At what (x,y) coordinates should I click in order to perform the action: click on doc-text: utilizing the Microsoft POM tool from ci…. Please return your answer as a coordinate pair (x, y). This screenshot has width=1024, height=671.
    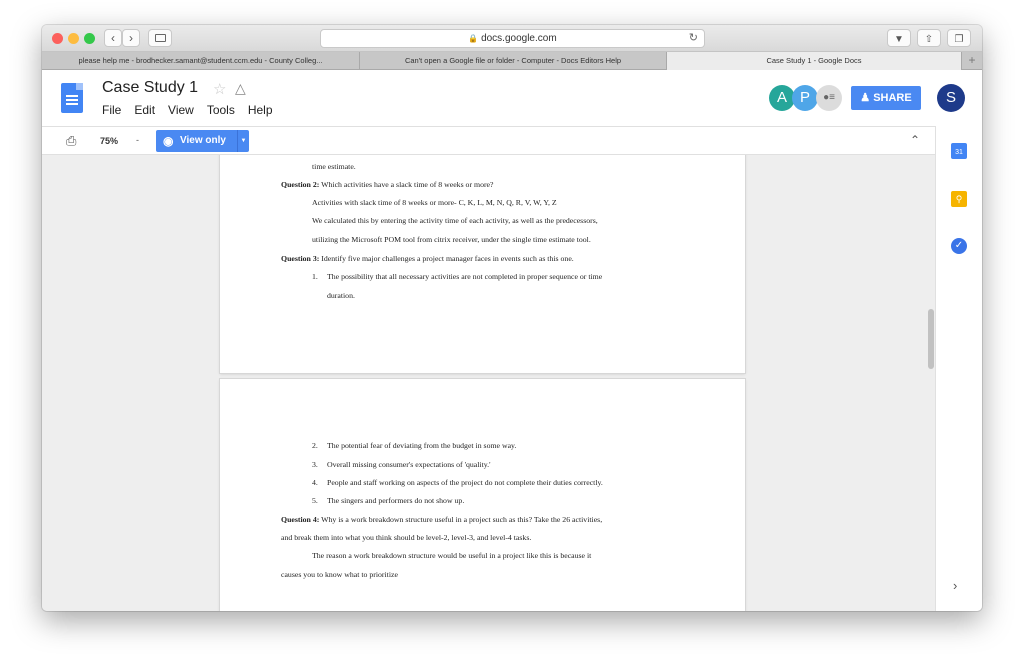
    Looking at the image, I should click on (451, 239).